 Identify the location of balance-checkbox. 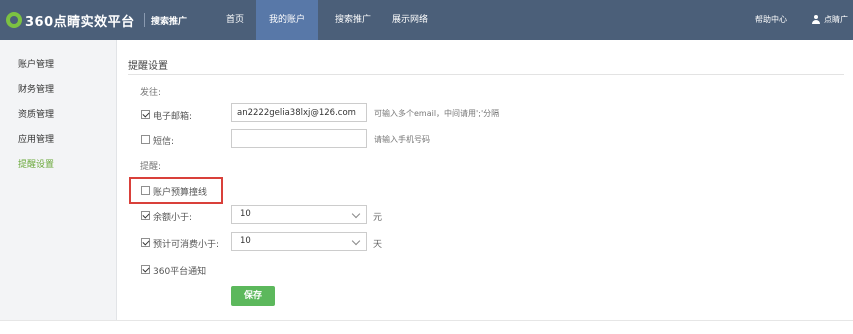
(145, 215).